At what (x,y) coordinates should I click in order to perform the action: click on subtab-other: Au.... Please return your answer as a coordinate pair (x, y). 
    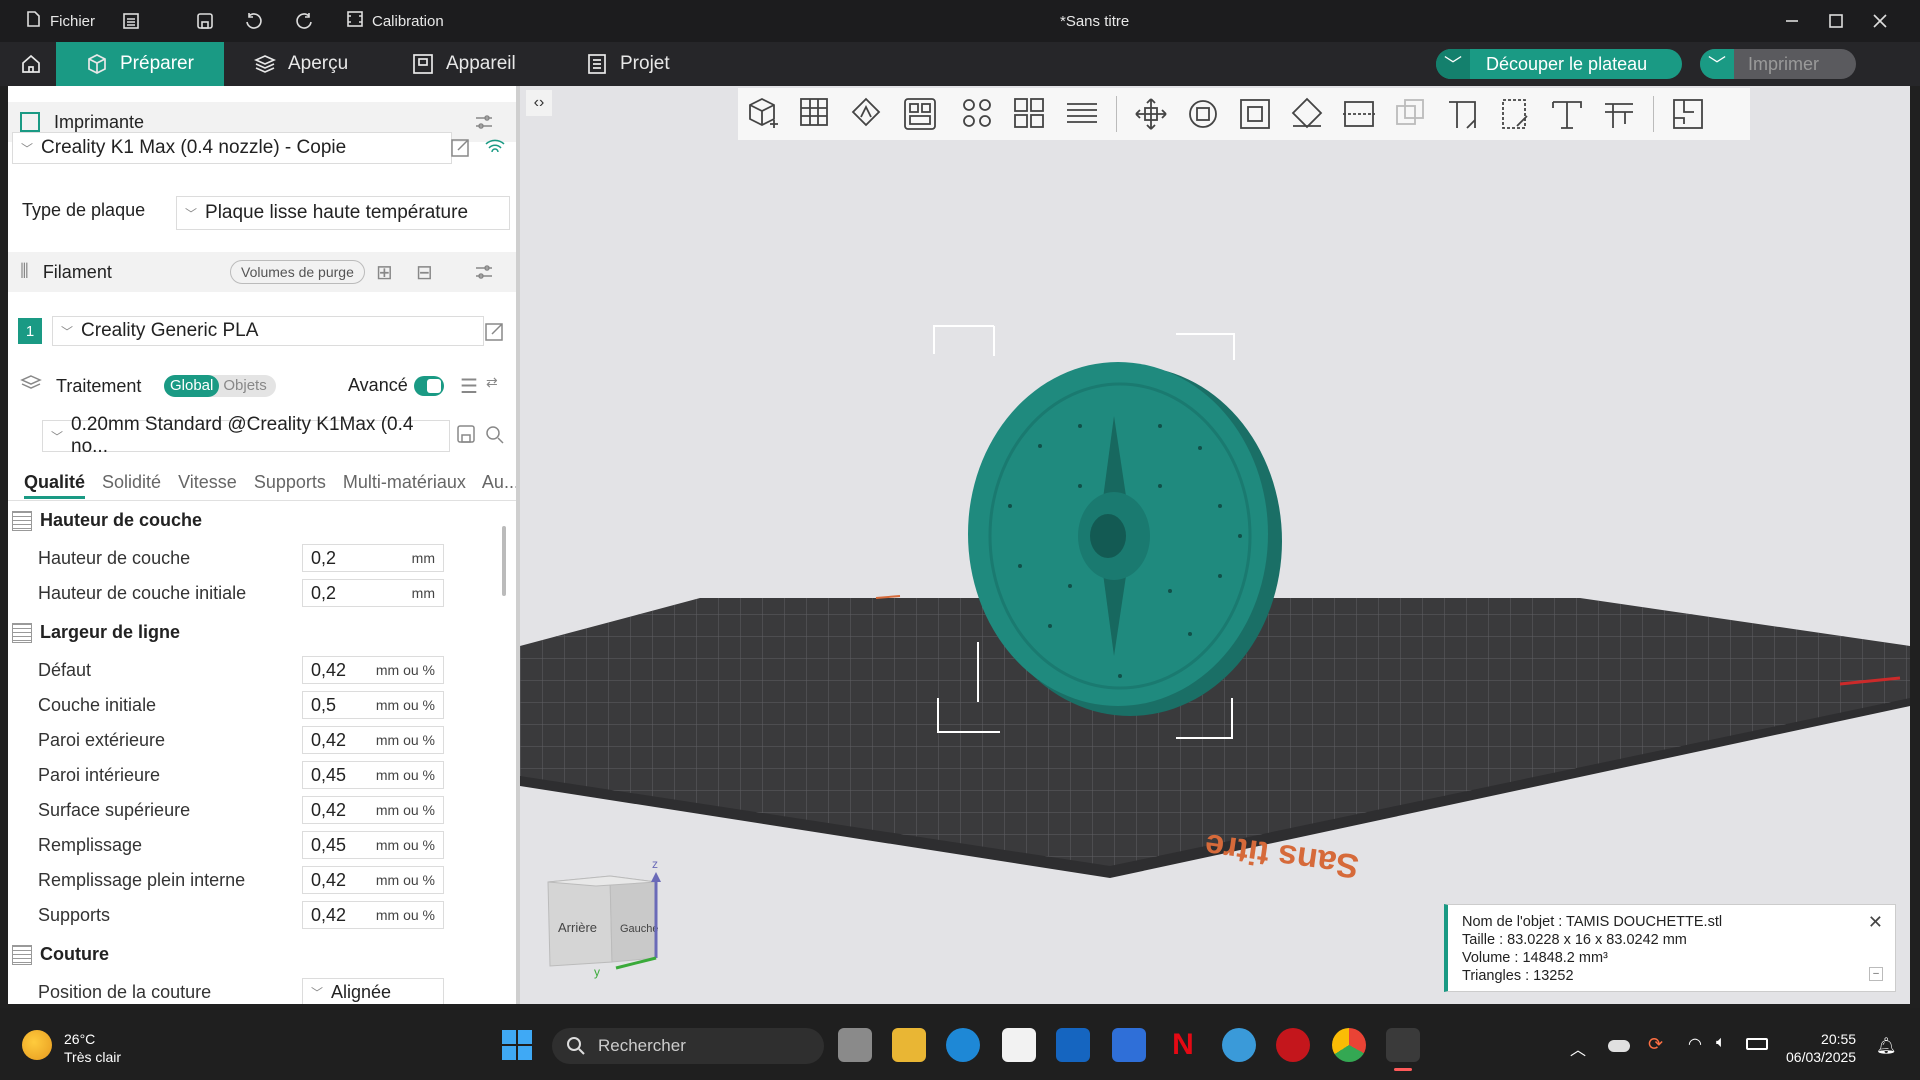
    Looking at the image, I should click on (499, 482).